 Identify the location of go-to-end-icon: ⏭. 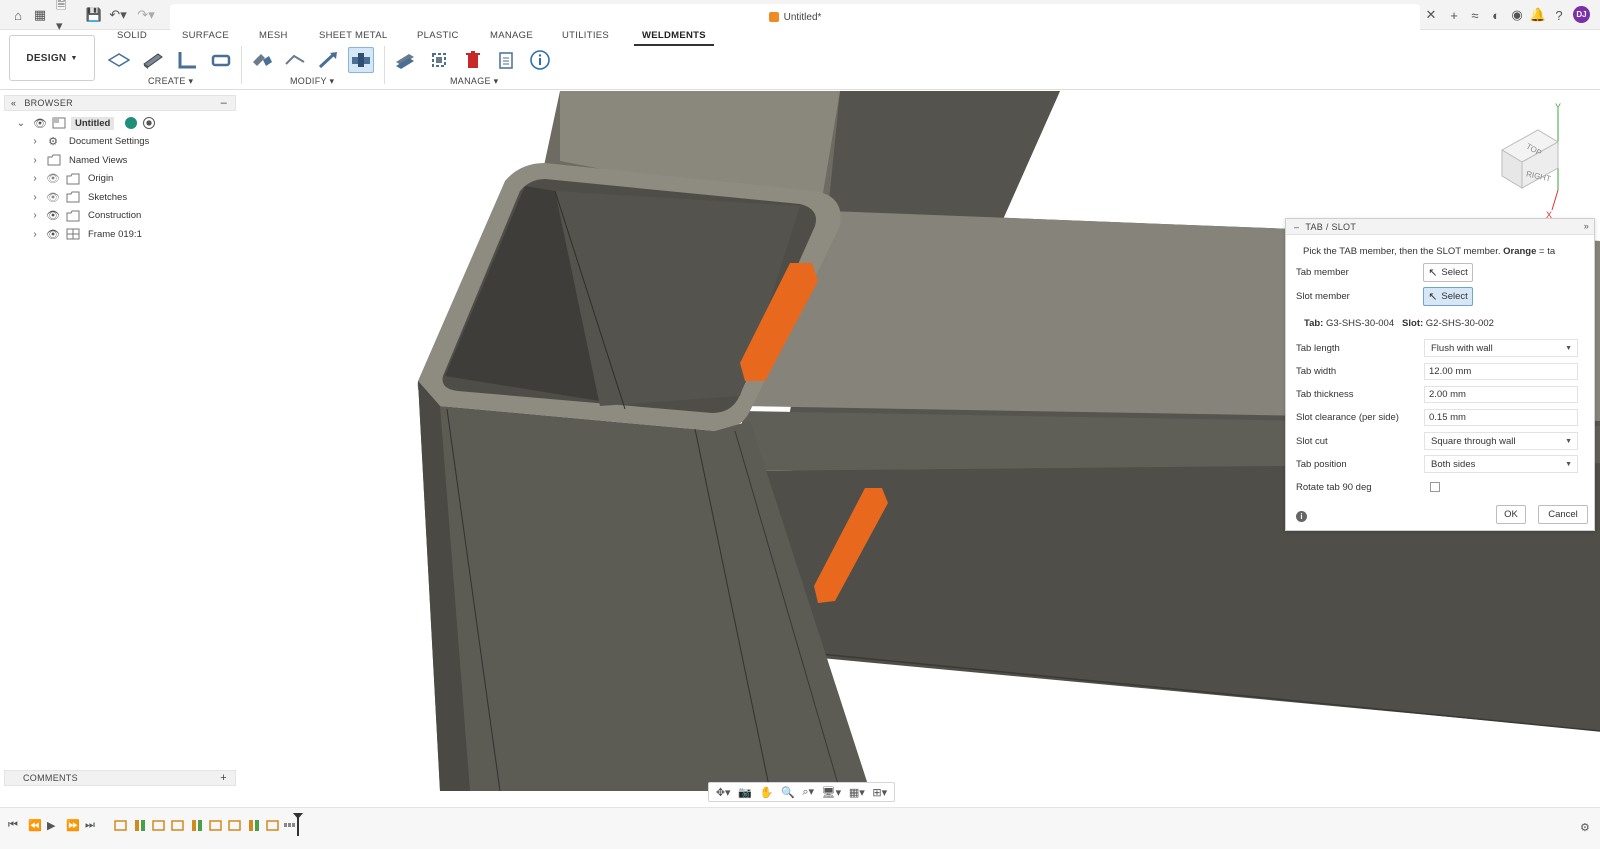
(90, 825).